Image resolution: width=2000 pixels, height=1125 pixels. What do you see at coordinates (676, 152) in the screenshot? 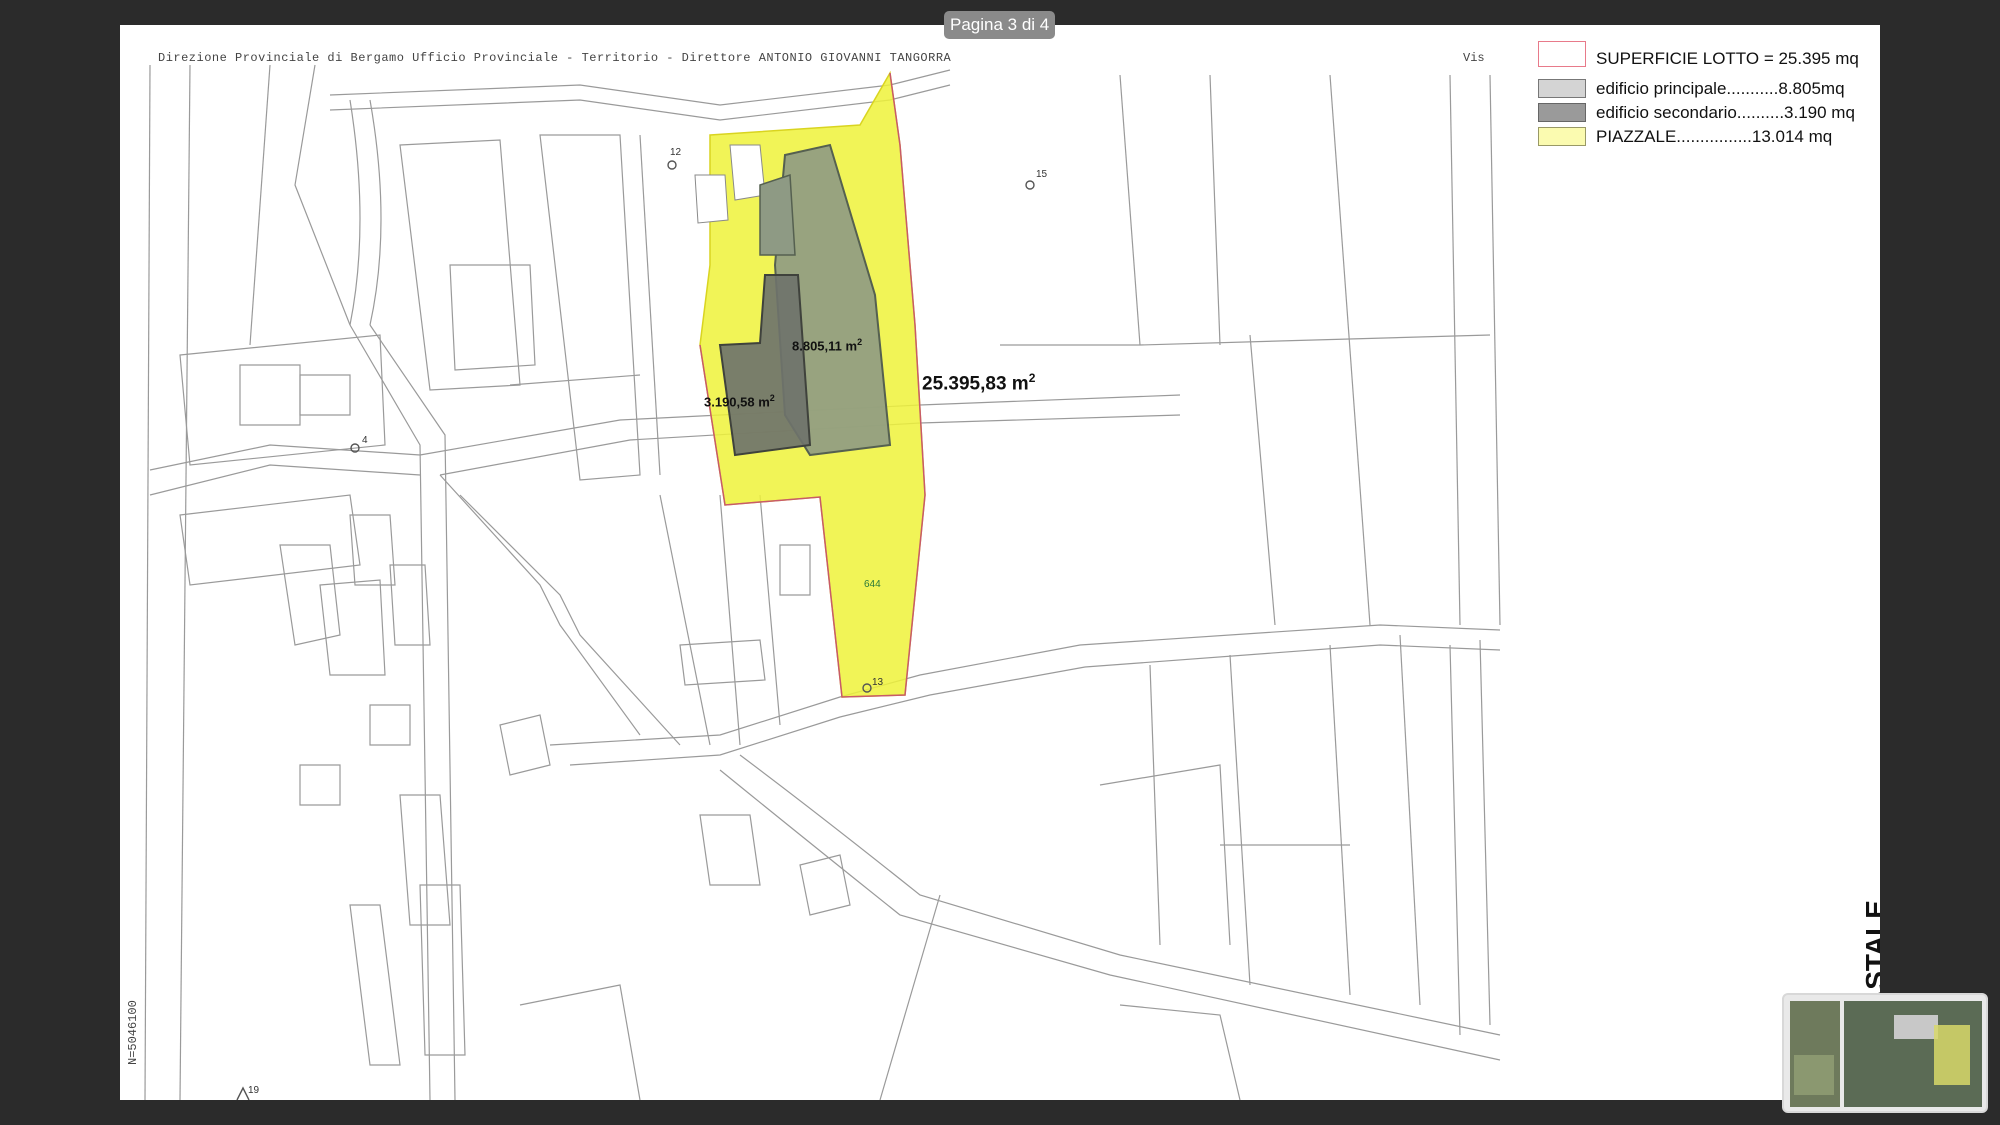
I see `marker-12-label: 12` at bounding box center [676, 152].